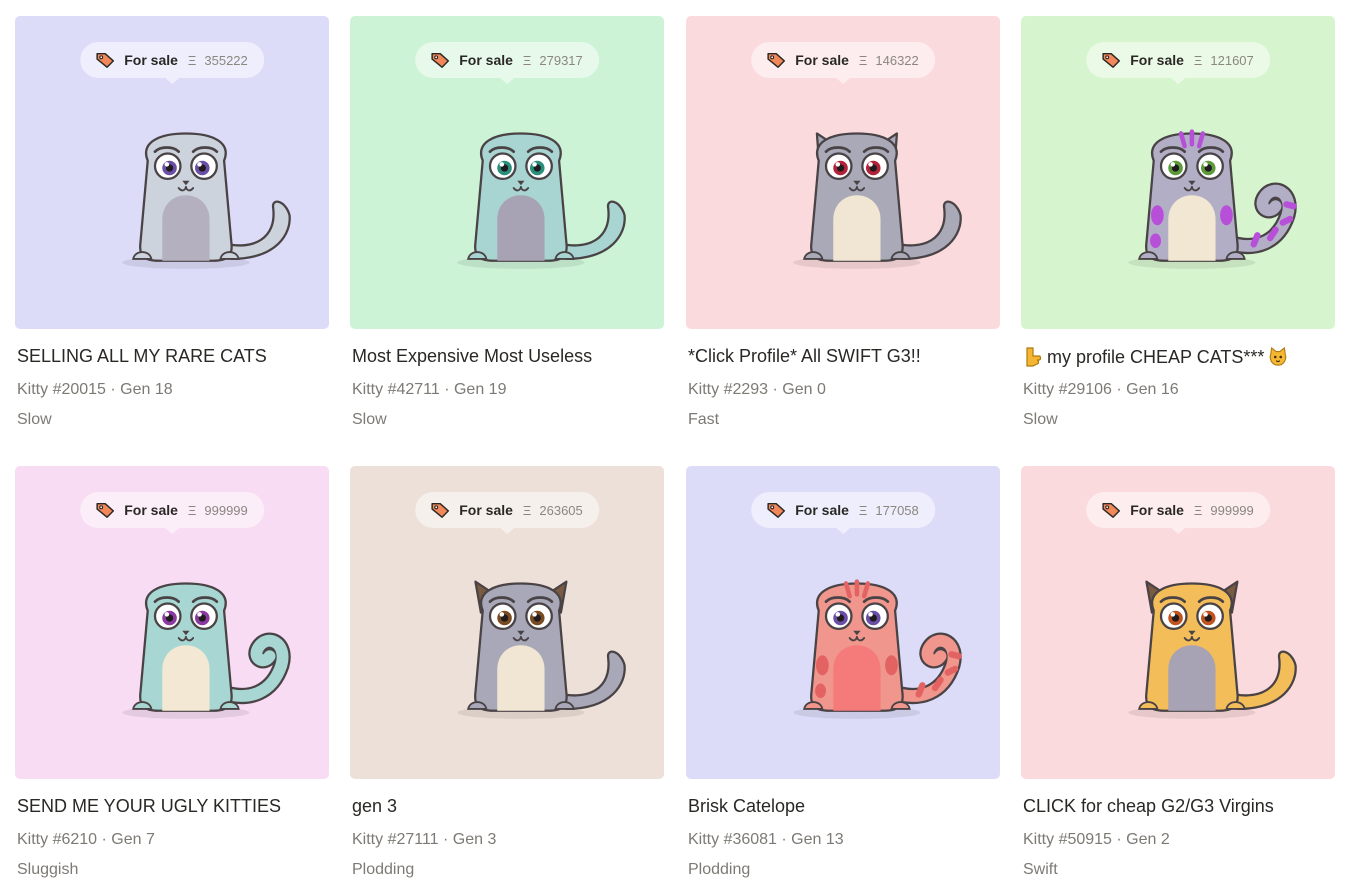  What do you see at coordinates (429, 389) in the screenshot?
I see `kitty-id-generation: Kitty #42711 · Gen 19` at bounding box center [429, 389].